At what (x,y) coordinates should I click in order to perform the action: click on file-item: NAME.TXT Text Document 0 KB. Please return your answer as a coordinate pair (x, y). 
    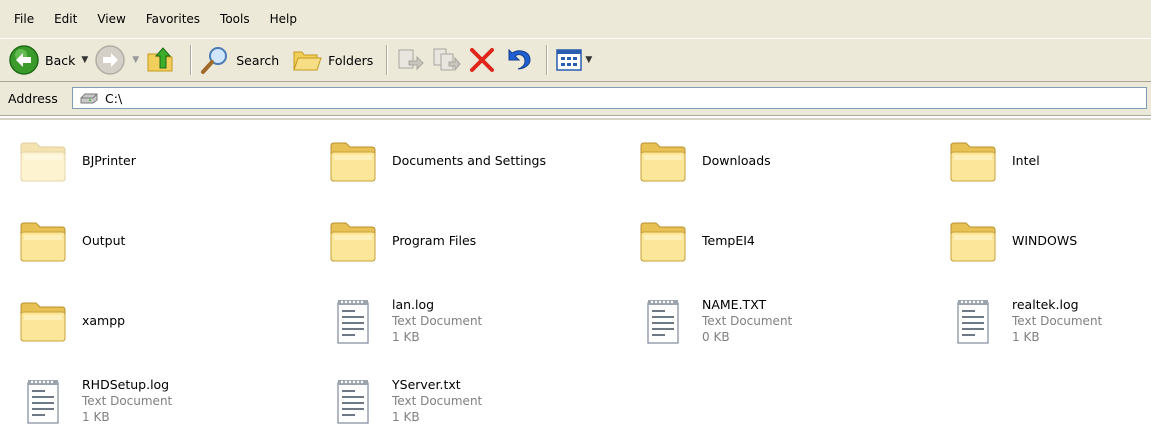
    Looking at the image, I should click on (777, 321).